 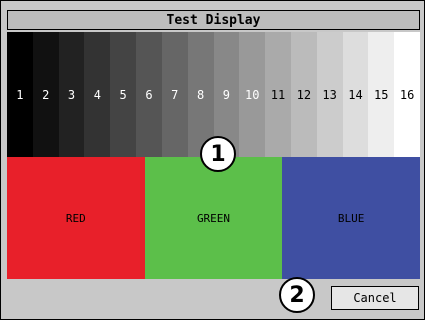 I want to click on gray-label-6: 6, so click(x=149, y=94).